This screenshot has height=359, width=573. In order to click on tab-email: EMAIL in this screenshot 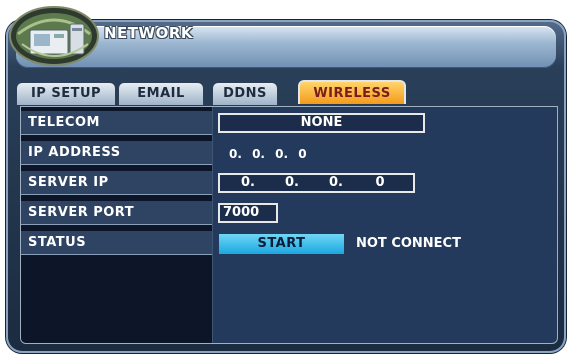, I will do `click(161, 93)`.